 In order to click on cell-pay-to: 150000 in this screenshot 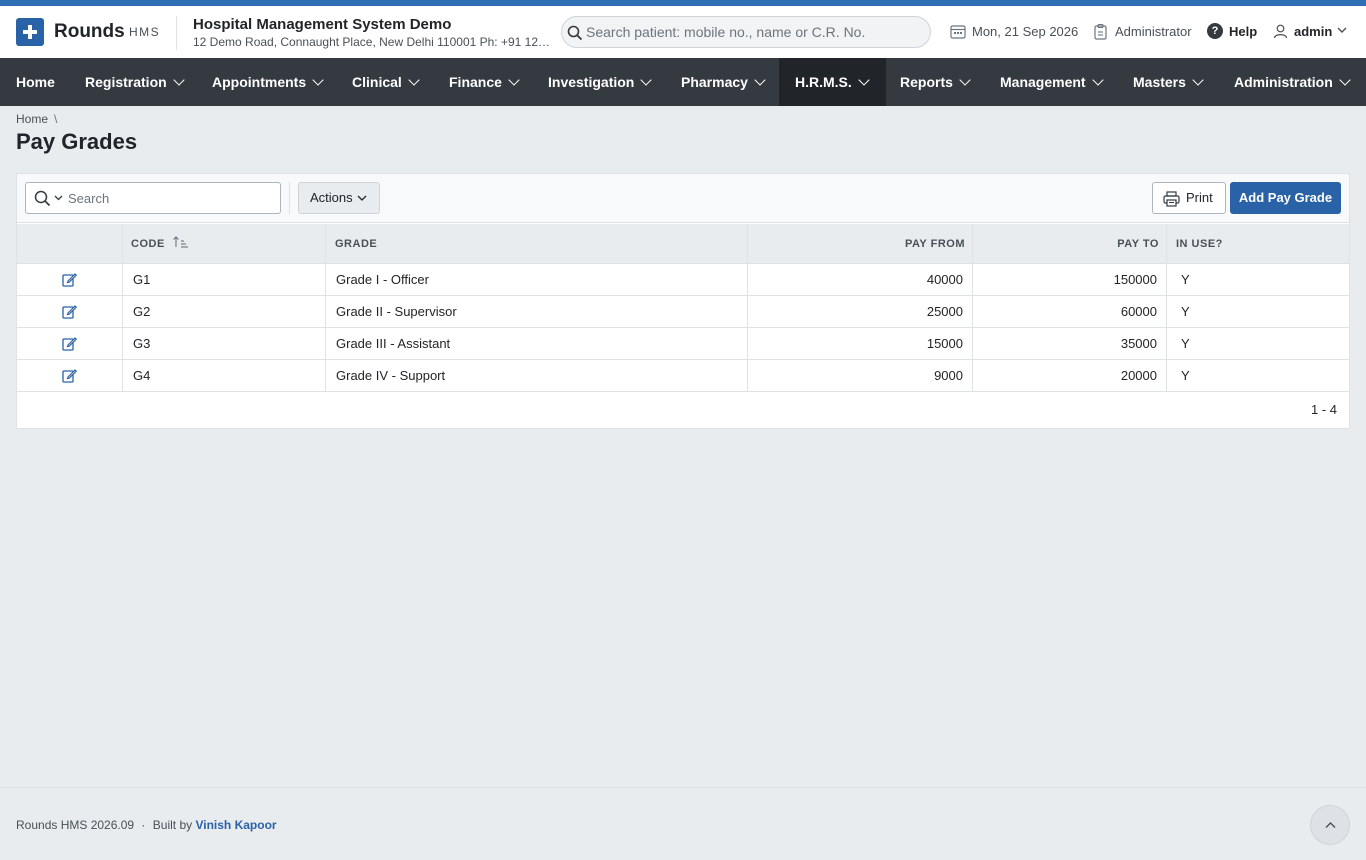, I will do `click(1070, 280)`.